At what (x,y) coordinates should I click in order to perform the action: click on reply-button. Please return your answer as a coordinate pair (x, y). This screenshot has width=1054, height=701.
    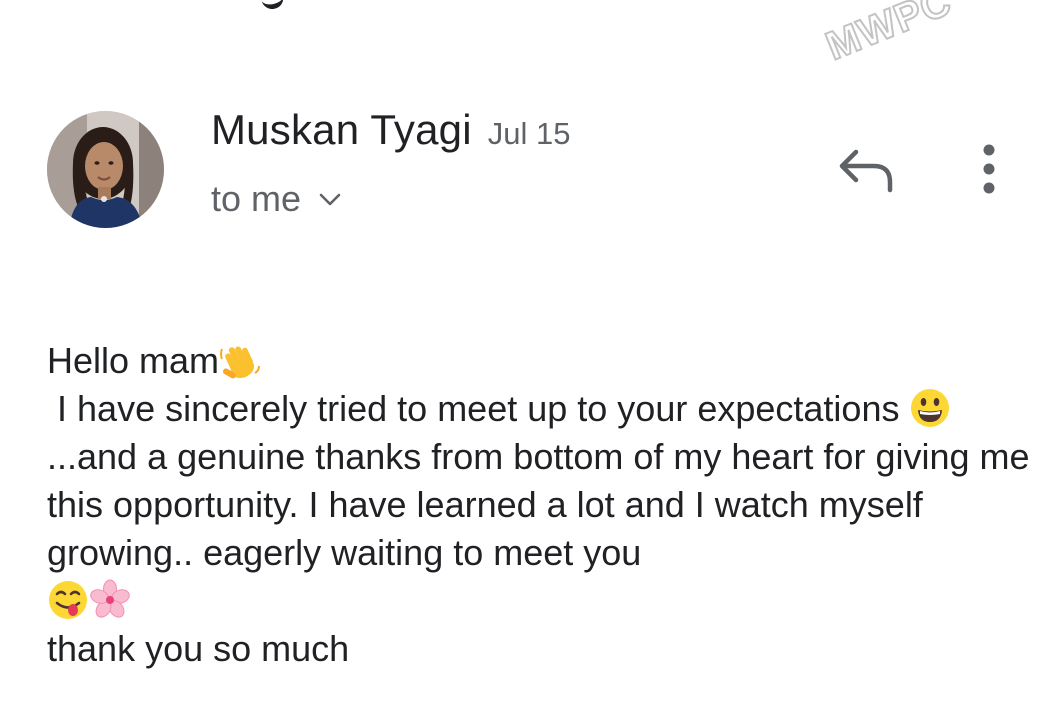
    Looking at the image, I should click on (867, 170).